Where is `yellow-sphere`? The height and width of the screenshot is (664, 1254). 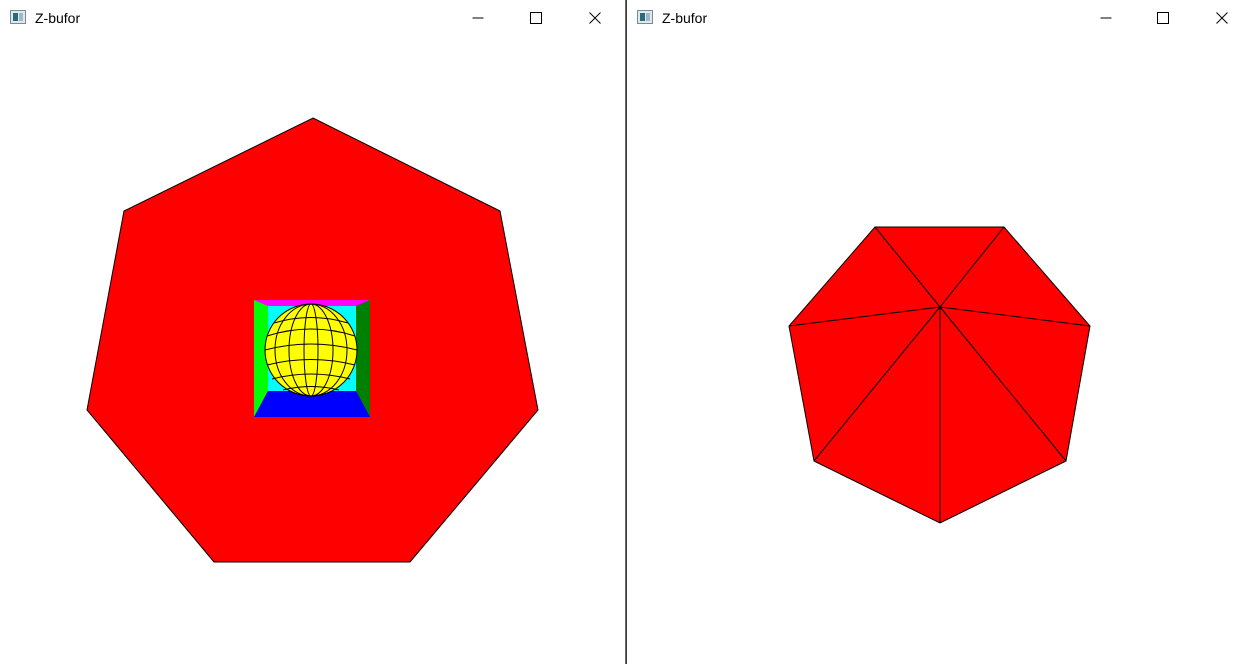 yellow-sphere is located at coordinates (311, 350).